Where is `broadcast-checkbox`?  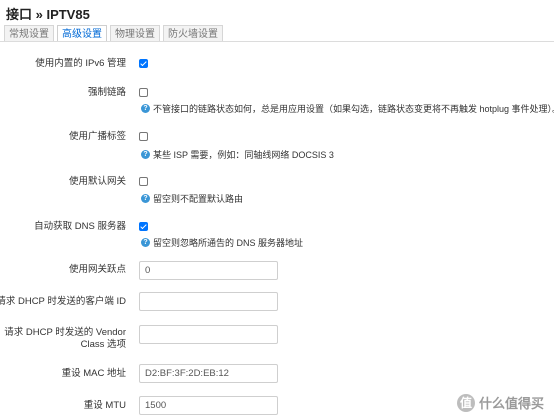 broadcast-checkbox is located at coordinates (143, 136).